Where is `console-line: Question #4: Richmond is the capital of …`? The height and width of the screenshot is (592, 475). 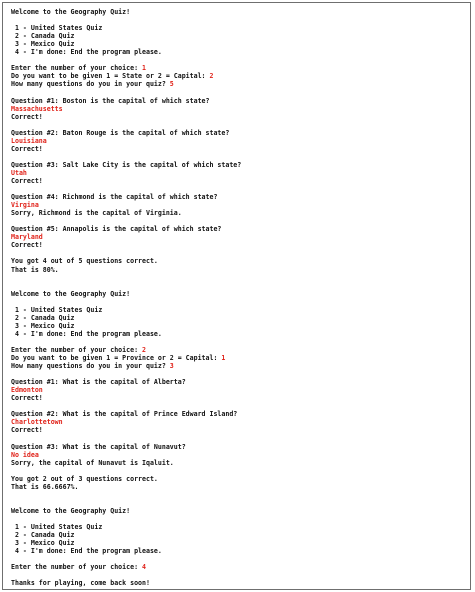 console-line: Question #4: Richmond is the capital of … is located at coordinates (126, 197).